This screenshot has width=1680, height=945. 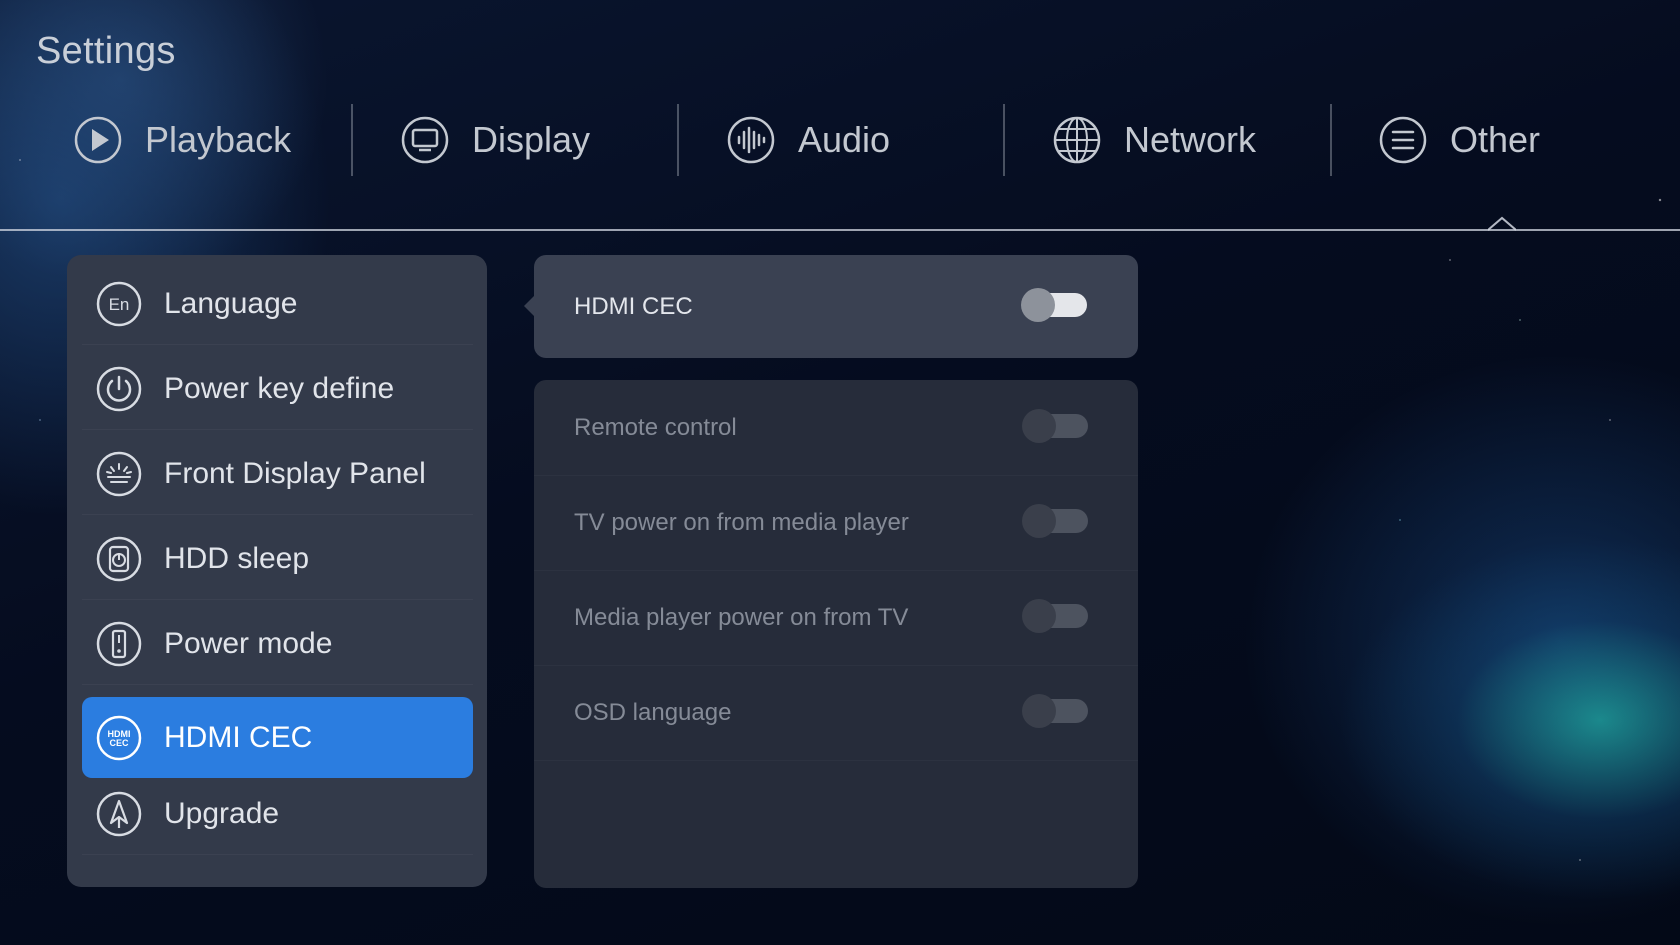 What do you see at coordinates (98, 140) in the screenshot?
I see `play-icon` at bounding box center [98, 140].